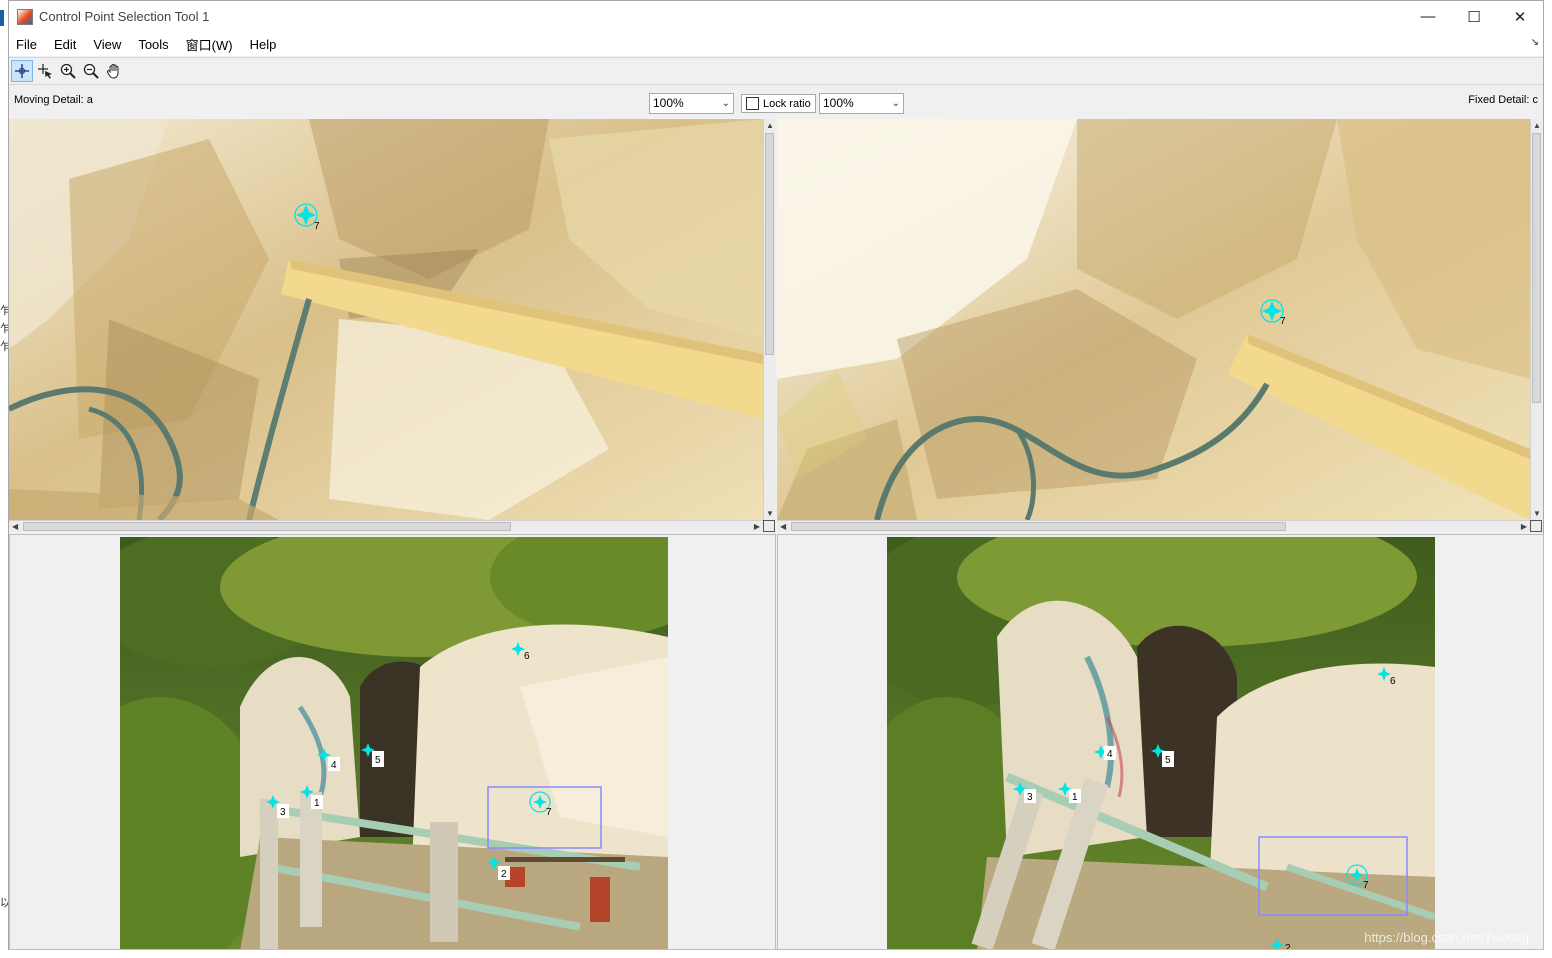  What do you see at coordinates (111, 44) in the screenshot?
I see `menu-view: View` at bounding box center [111, 44].